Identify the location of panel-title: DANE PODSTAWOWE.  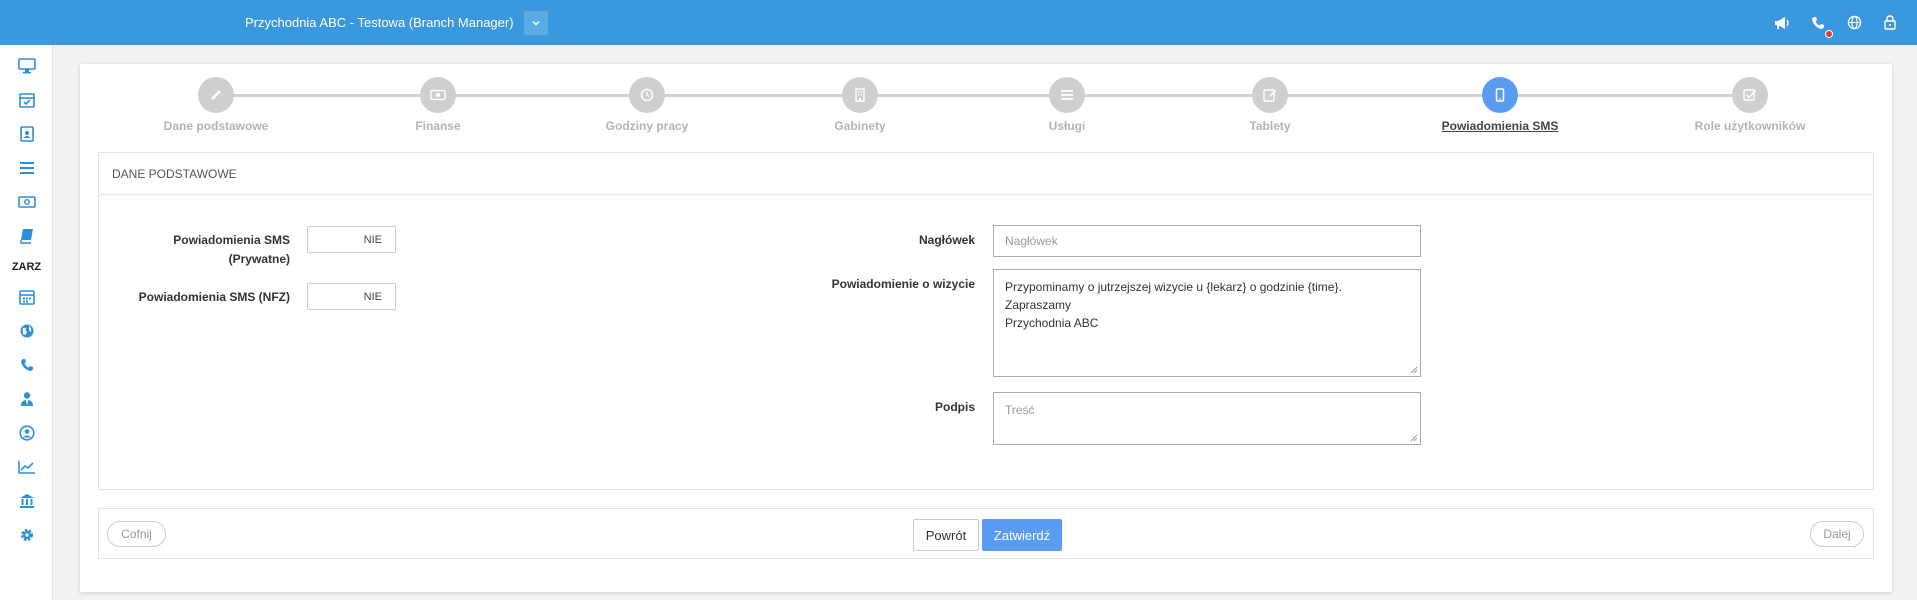
(986, 174).